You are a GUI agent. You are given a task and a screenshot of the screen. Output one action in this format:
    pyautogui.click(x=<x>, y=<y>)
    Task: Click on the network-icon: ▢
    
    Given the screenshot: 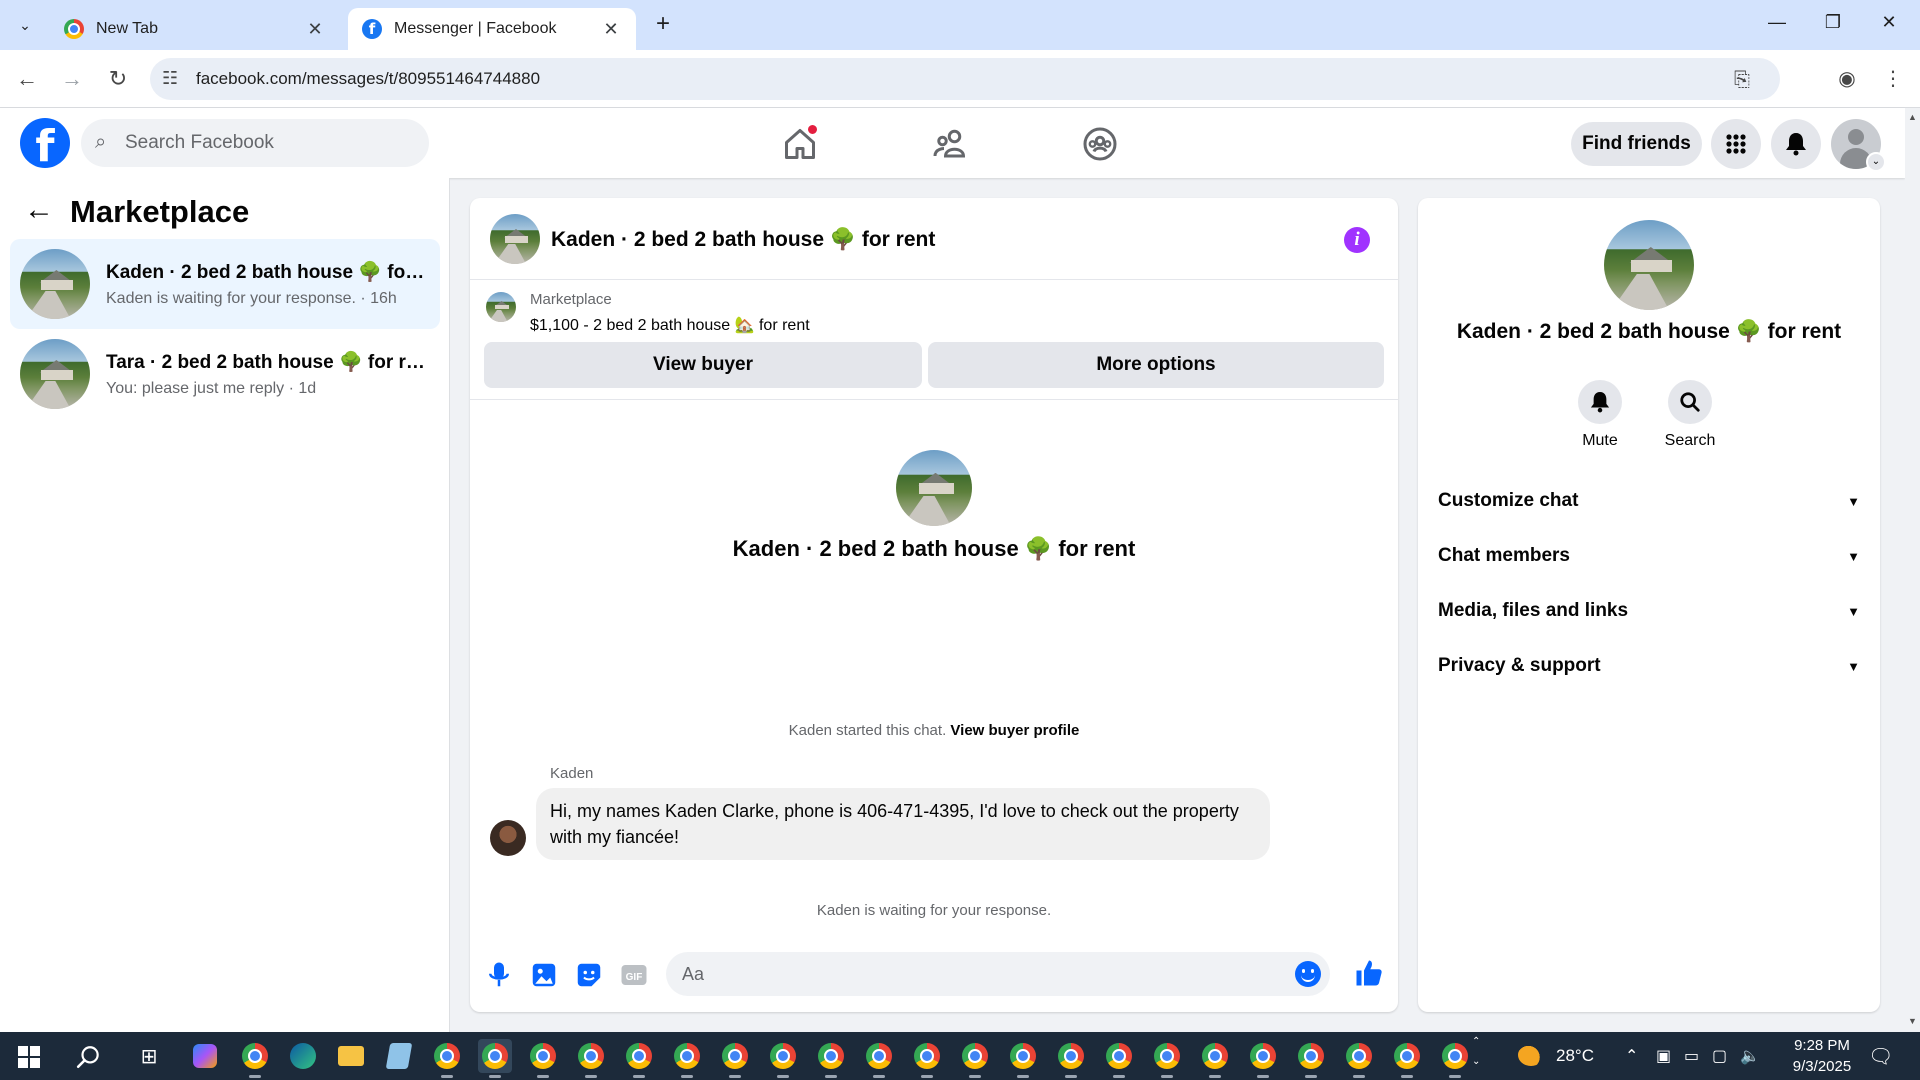 What is the action you would take?
    pyautogui.click(x=1719, y=1056)
    